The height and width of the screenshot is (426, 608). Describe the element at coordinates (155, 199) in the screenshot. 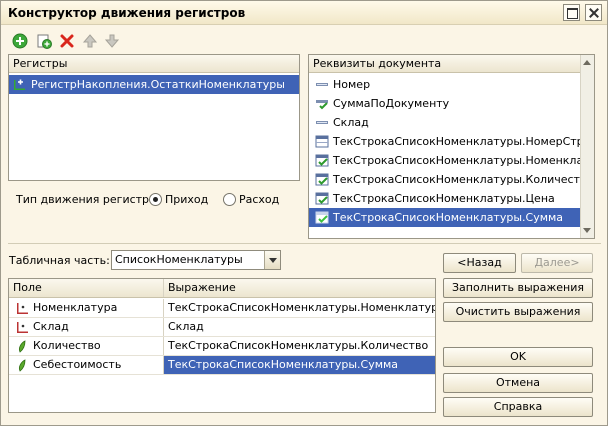

I see `radio-income` at that location.